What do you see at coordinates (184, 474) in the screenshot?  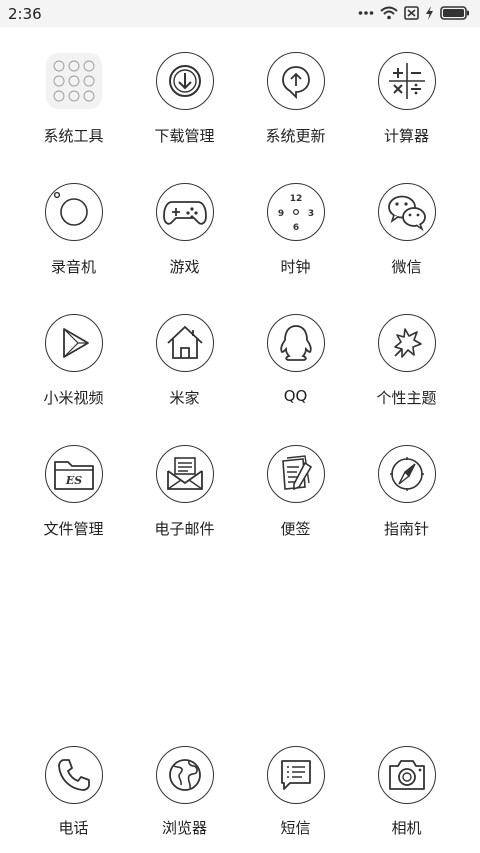 I see `mail-icon` at bounding box center [184, 474].